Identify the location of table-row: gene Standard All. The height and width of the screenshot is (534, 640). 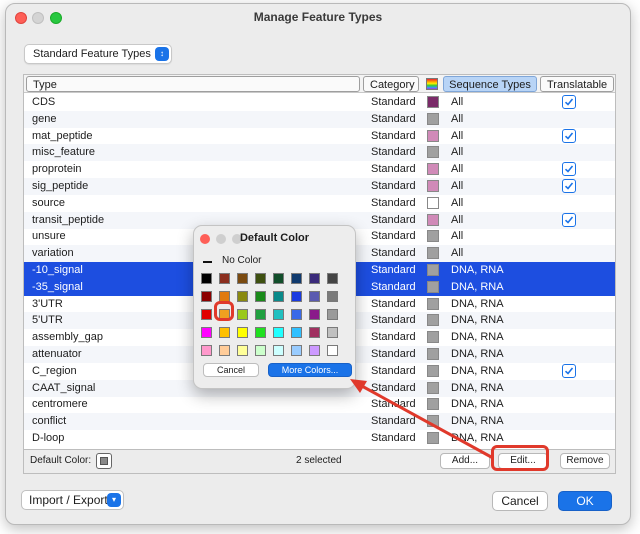
(319, 119).